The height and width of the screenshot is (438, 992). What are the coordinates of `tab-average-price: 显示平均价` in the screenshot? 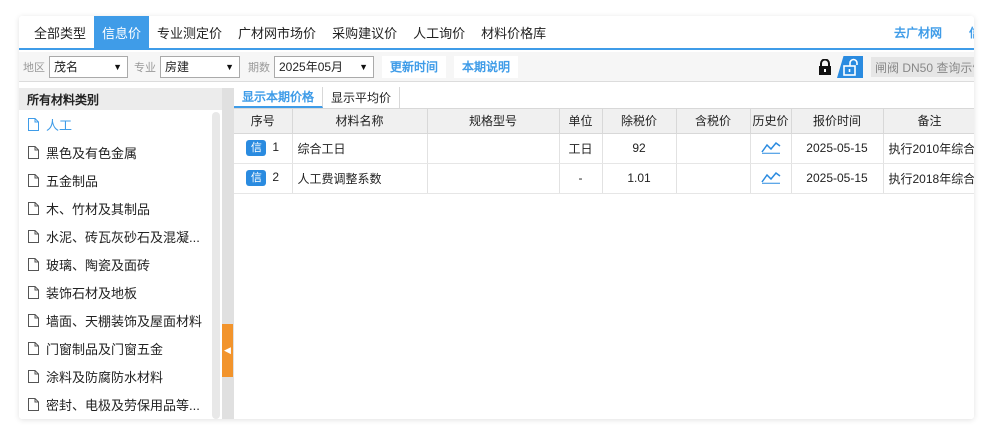 It's located at (362, 97).